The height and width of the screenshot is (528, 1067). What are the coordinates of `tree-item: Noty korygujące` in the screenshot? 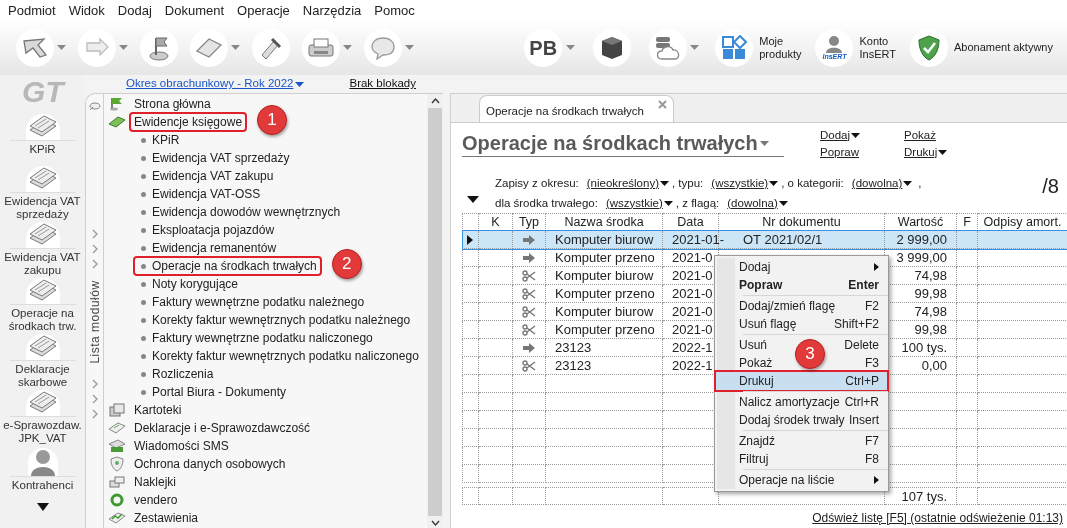 It's located at (188, 284).